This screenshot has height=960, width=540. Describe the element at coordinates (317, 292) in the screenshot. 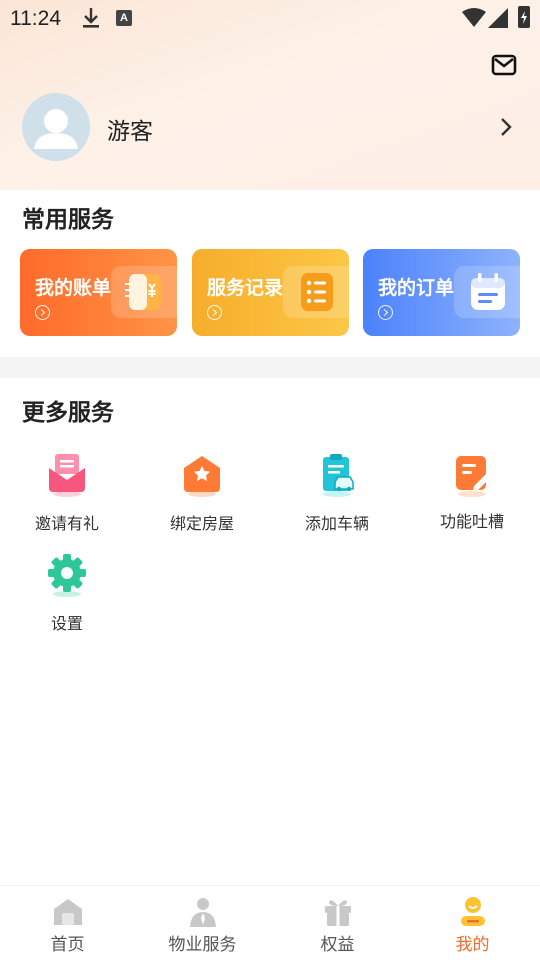

I see `service-record-icon` at that location.